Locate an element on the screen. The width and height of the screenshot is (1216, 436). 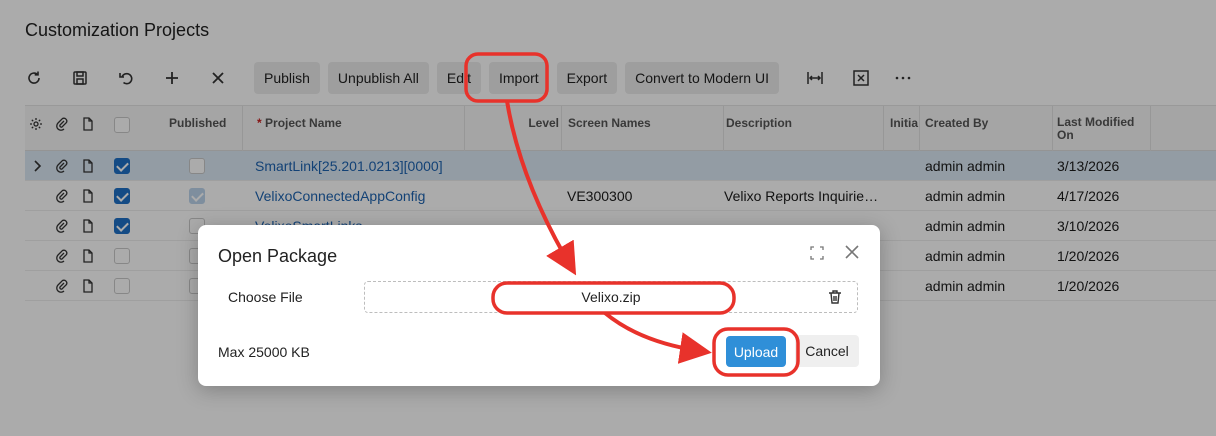
maximize-icon is located at coordinates (817, 253).